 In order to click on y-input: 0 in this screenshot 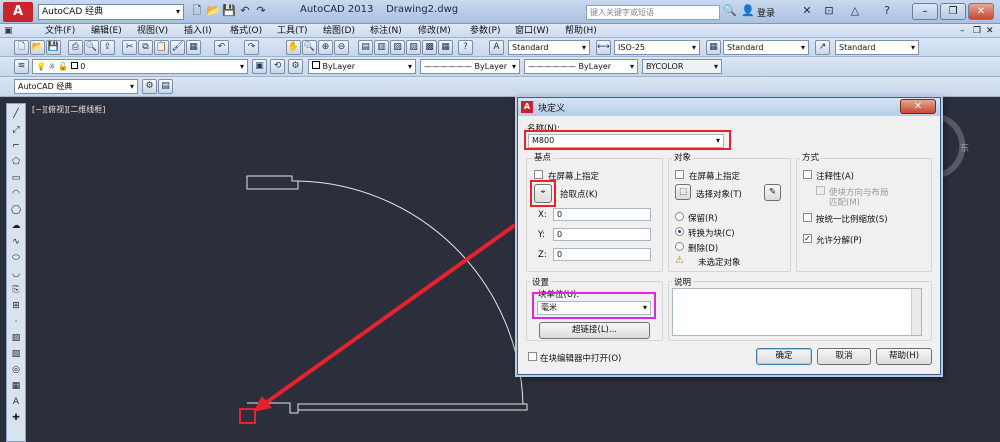, I will do `click(602, 234)`.